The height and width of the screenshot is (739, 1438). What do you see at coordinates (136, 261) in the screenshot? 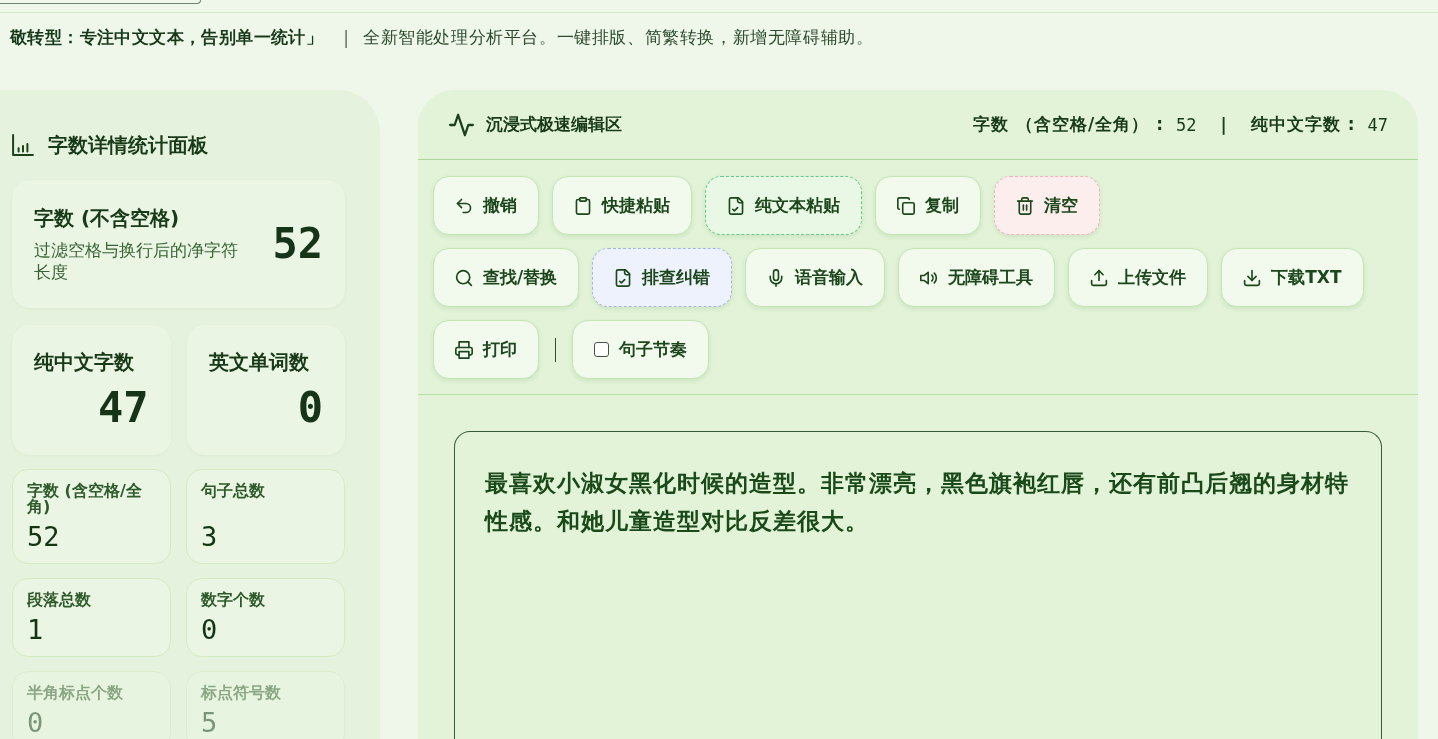
I see `stat-description: 过滤空格与换行后的净字符长度` at bounding box center [136, 261].